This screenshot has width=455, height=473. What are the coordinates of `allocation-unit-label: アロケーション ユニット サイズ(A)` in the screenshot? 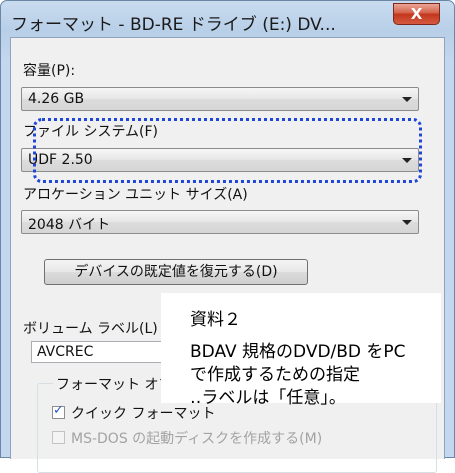 It's located at (135, 195).